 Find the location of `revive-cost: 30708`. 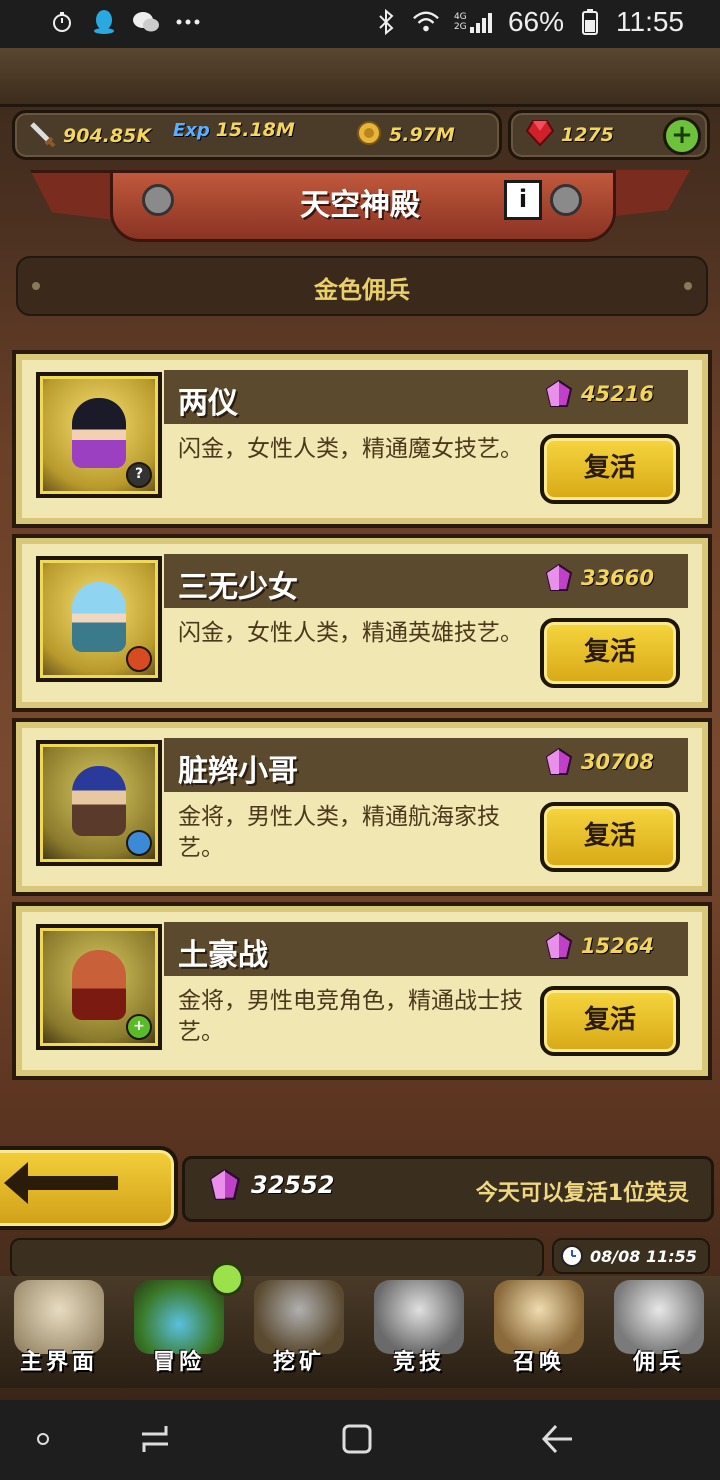

revive-cost: 30708 is located at coordinates (599, 762).